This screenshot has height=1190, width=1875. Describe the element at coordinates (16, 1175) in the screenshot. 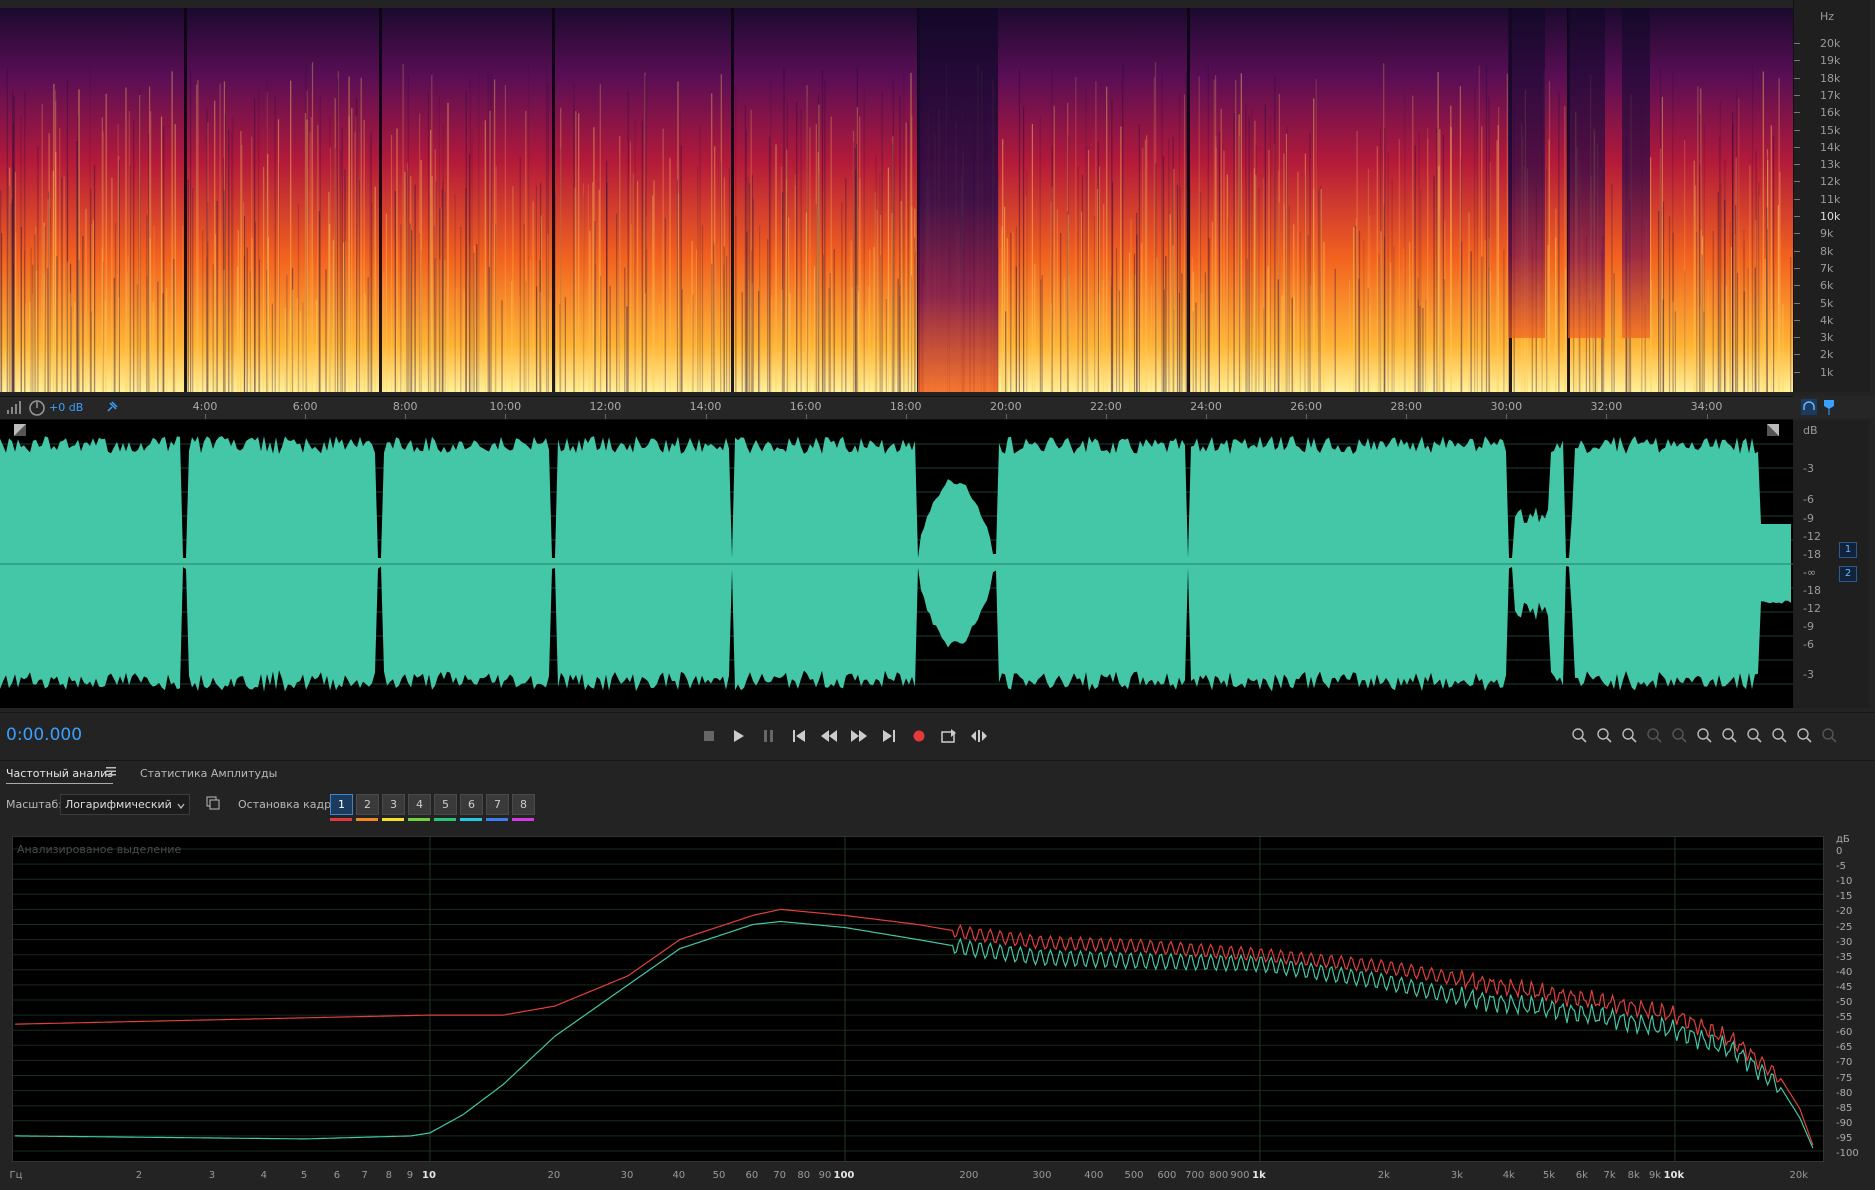

I see `hz-axis-unit: Гц` at that location.